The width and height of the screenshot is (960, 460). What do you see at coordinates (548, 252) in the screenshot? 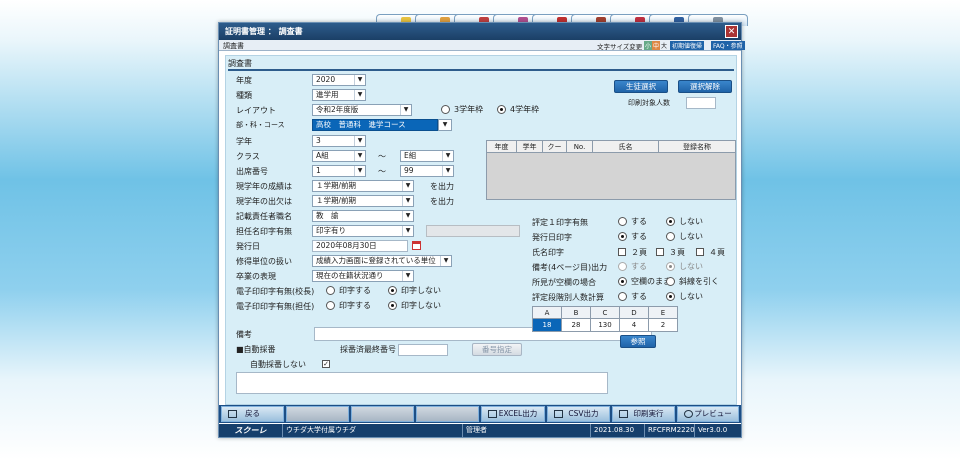
I see `label-shimei: 氏名印字` at bounding box center [548, 252].